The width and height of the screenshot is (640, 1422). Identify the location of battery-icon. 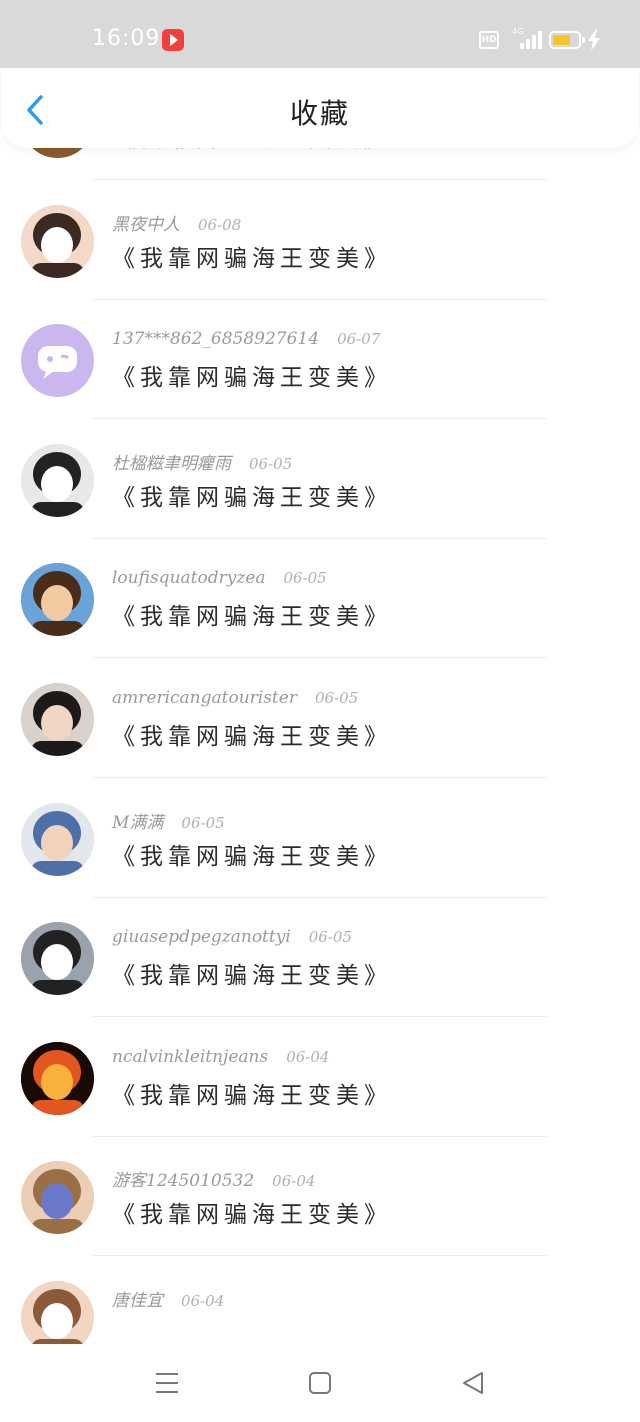
(567, 40).